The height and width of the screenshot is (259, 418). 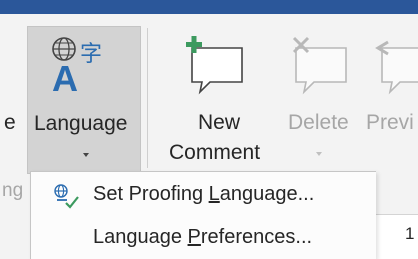 What do you see at coordinates (214, 65) in the screenshot?
I see `new-comment-icon` at bounding box center [214, 65].